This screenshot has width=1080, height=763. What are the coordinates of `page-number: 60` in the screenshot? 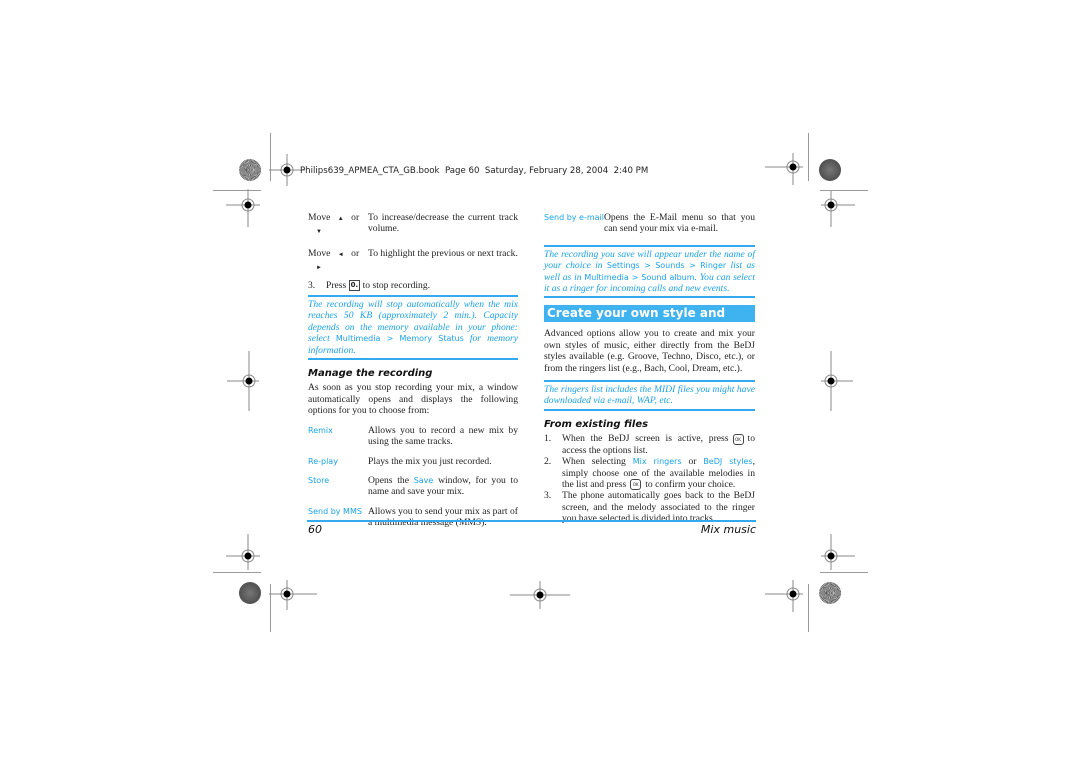 It's located at (315, 529).